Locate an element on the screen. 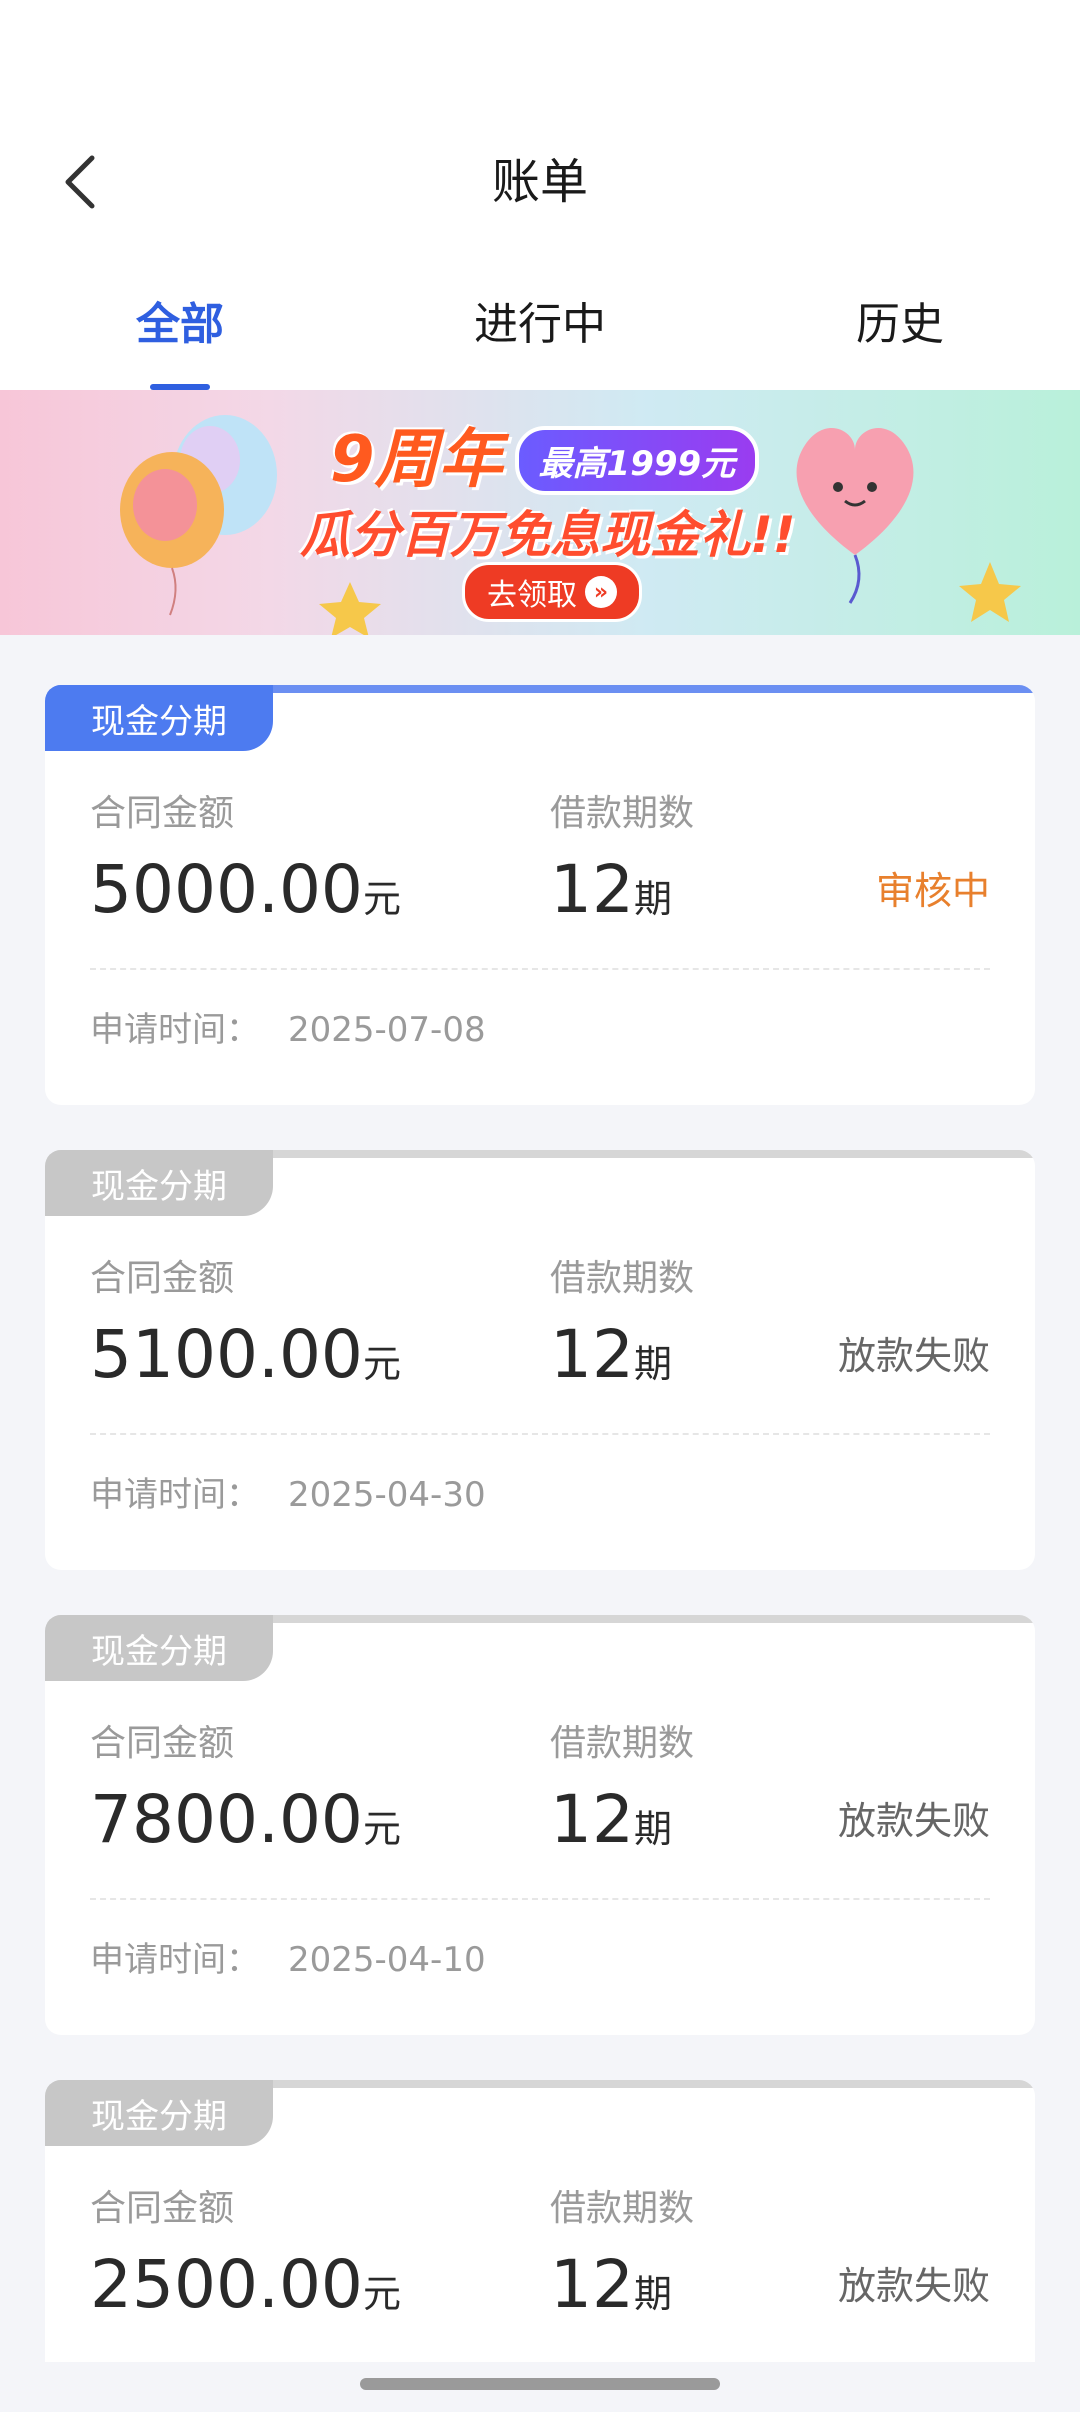  tab-all: 全部 is located at coordinates (180, 322).